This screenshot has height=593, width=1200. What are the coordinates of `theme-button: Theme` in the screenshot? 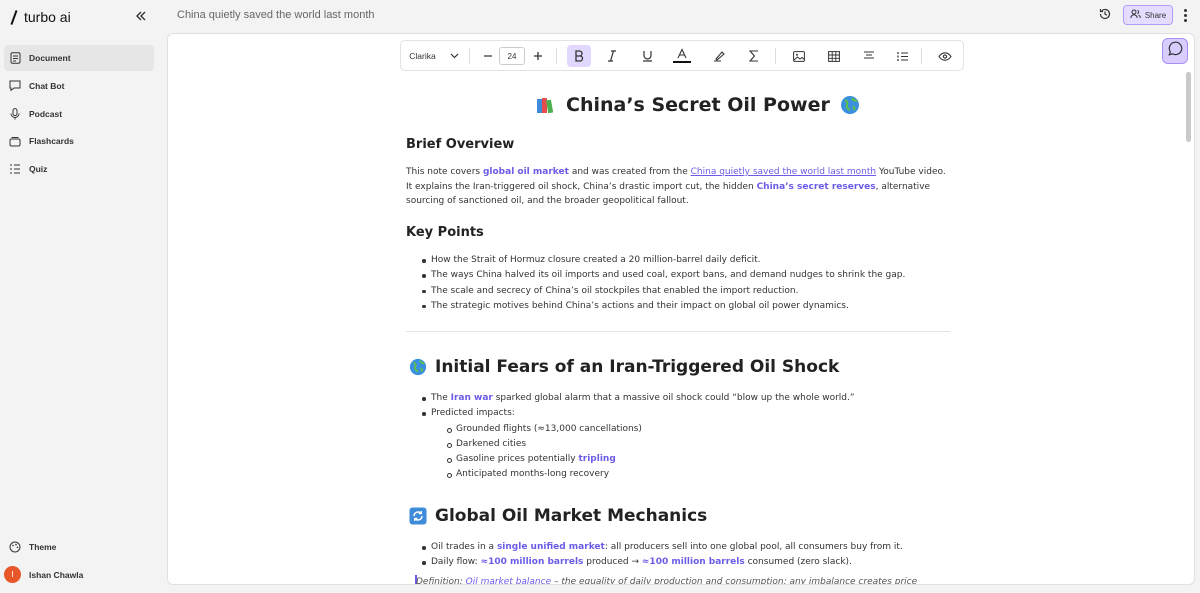 It's located at (79, 547).